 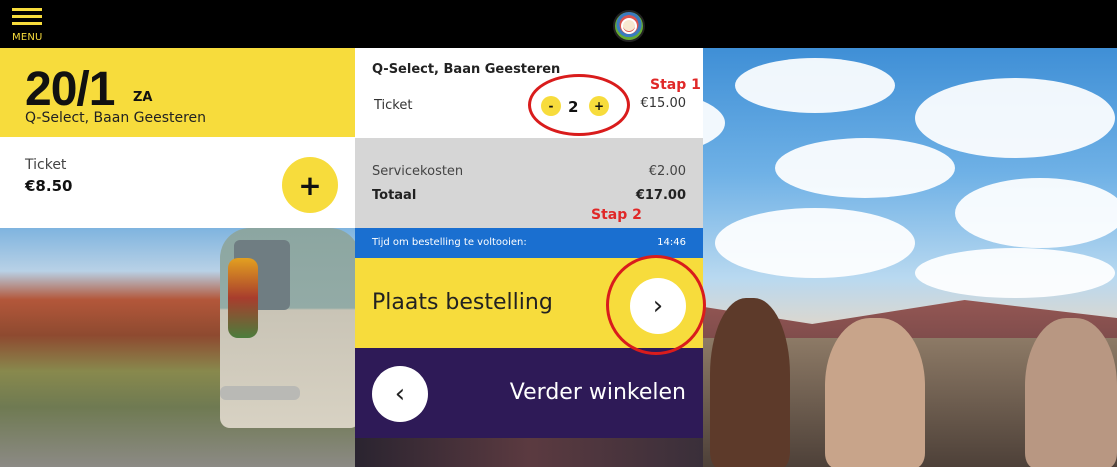 I want to click on hamburger-icon, so click(x=27, y=9).